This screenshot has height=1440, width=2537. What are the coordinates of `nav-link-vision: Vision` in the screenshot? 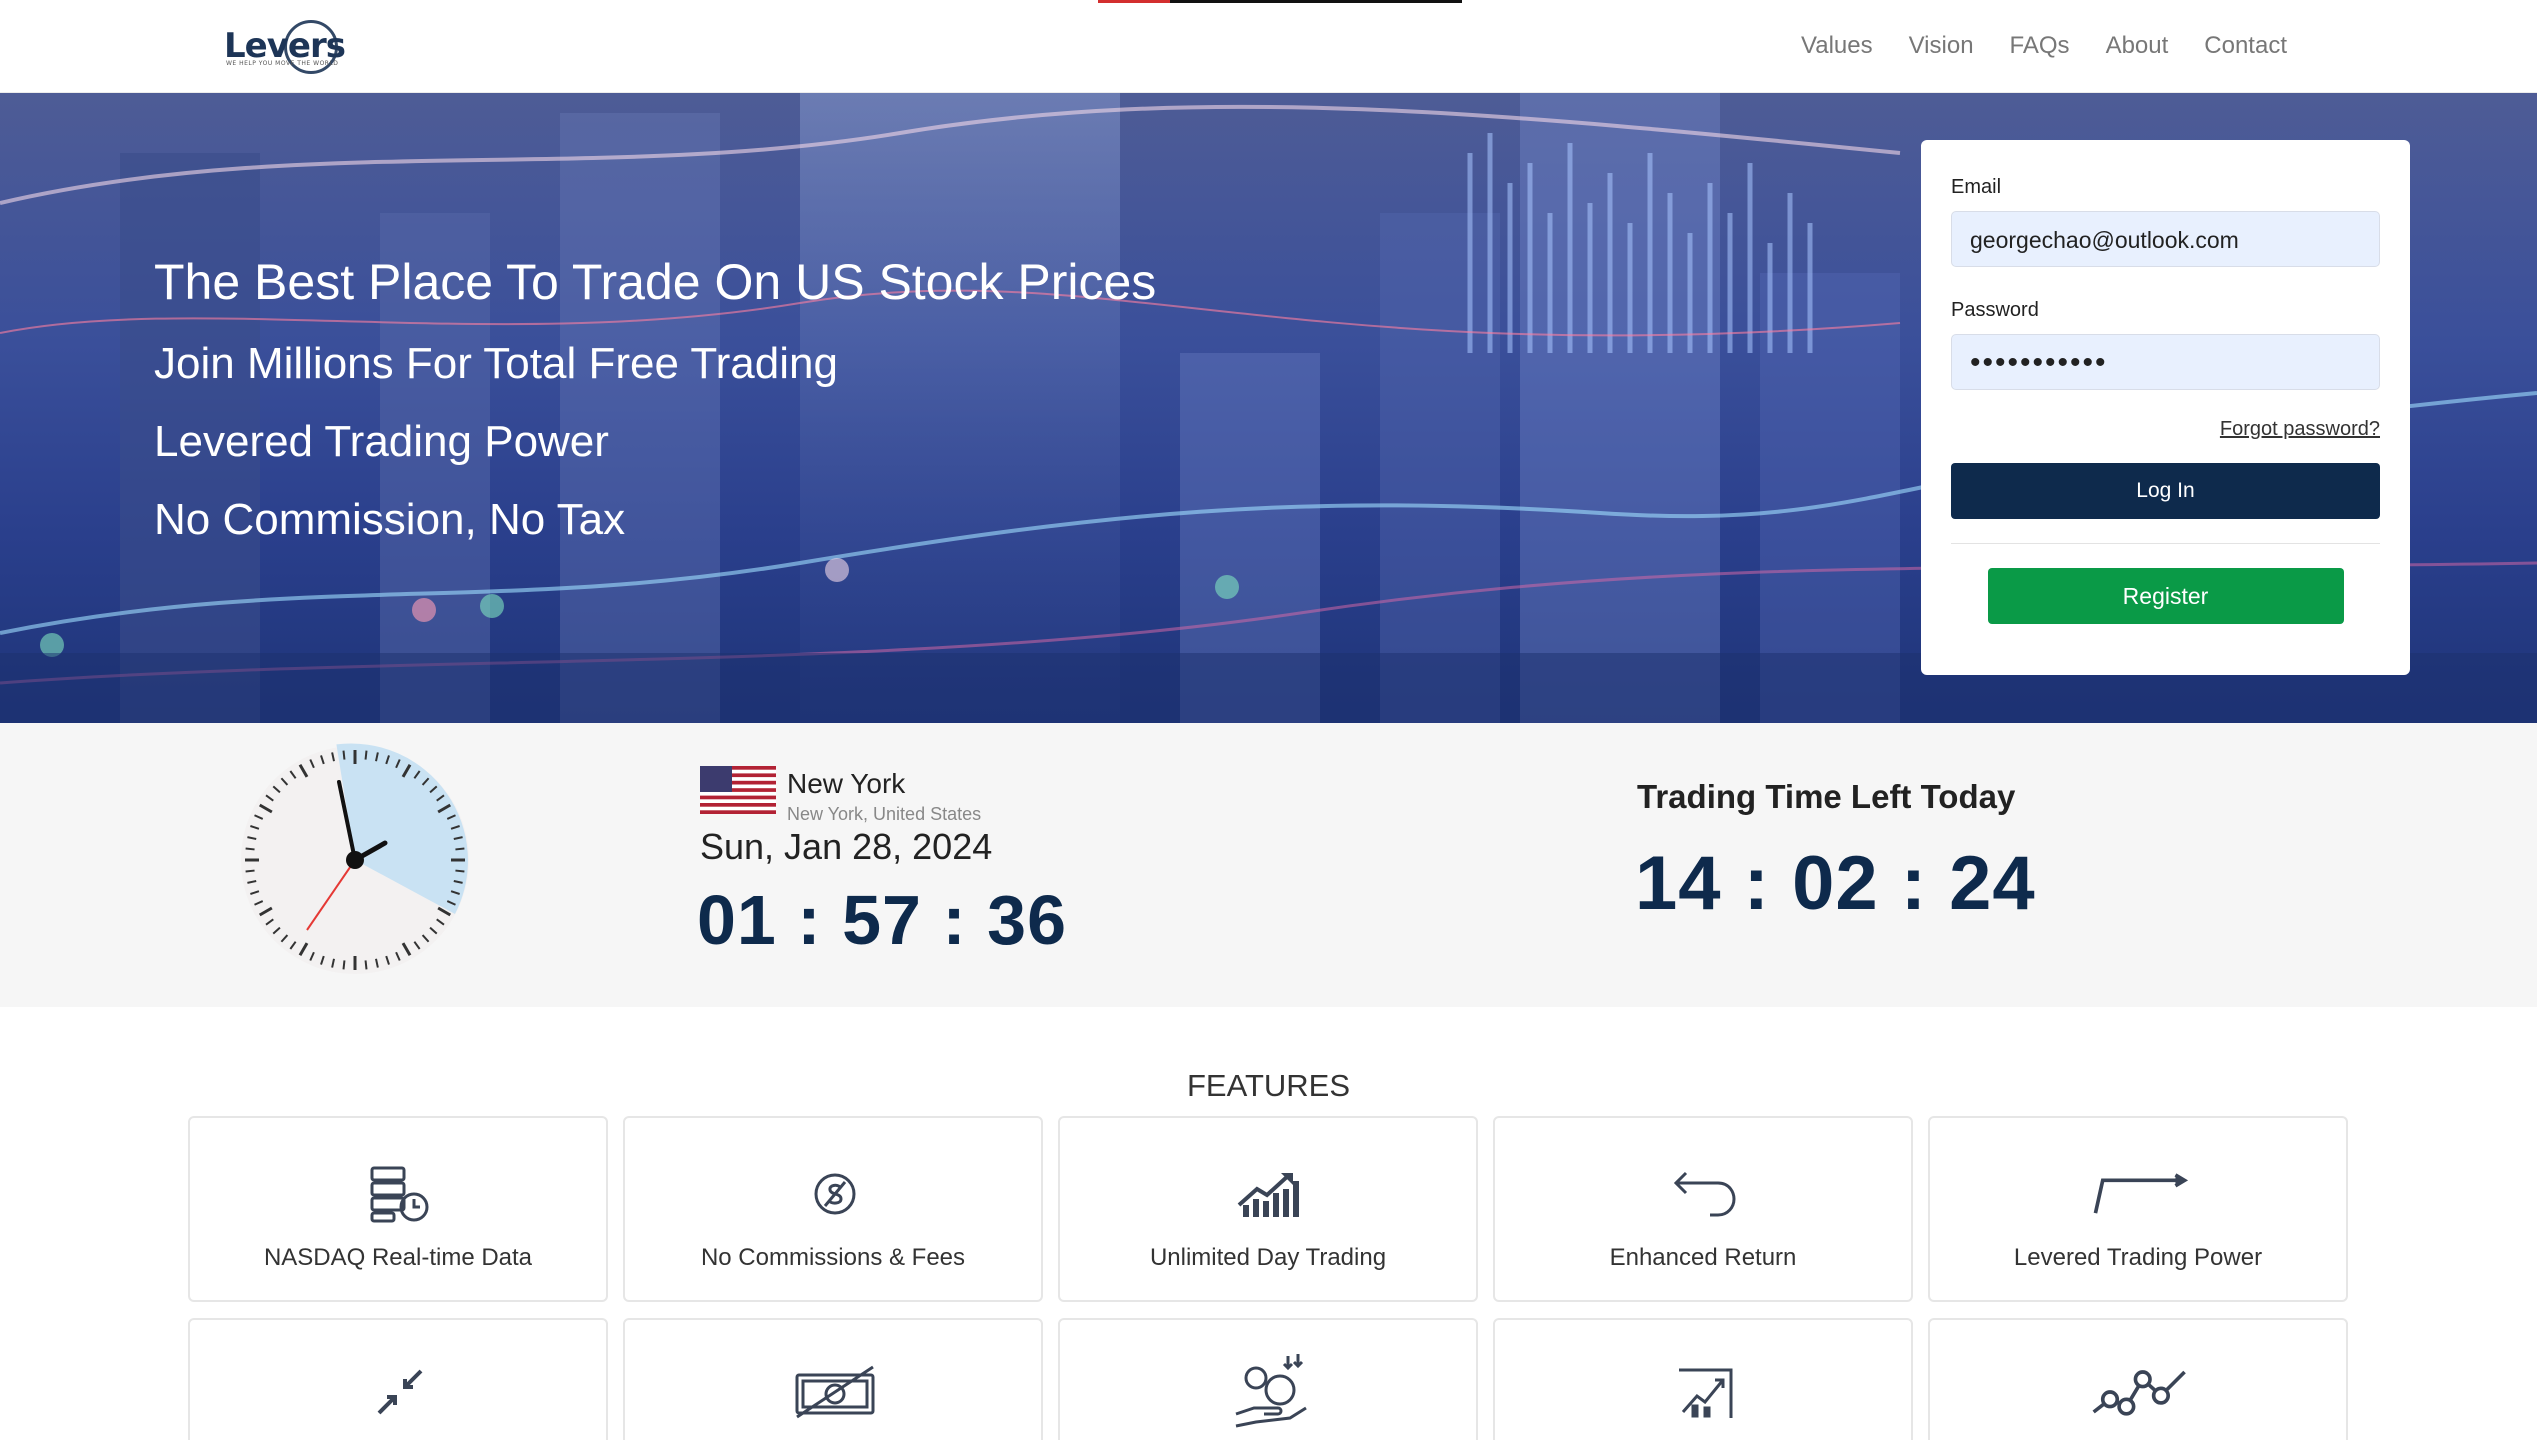 It's located at (1941, 46).